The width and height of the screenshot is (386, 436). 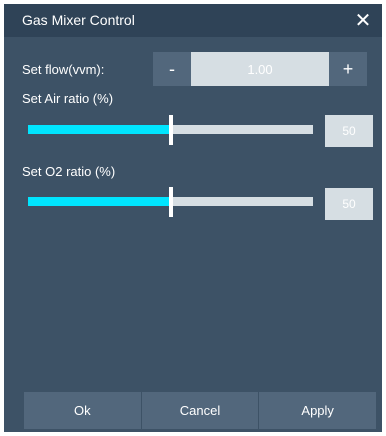 I want to click on o2-ratio-label: Set O2 ratio (%), so click(x=69, y=171).